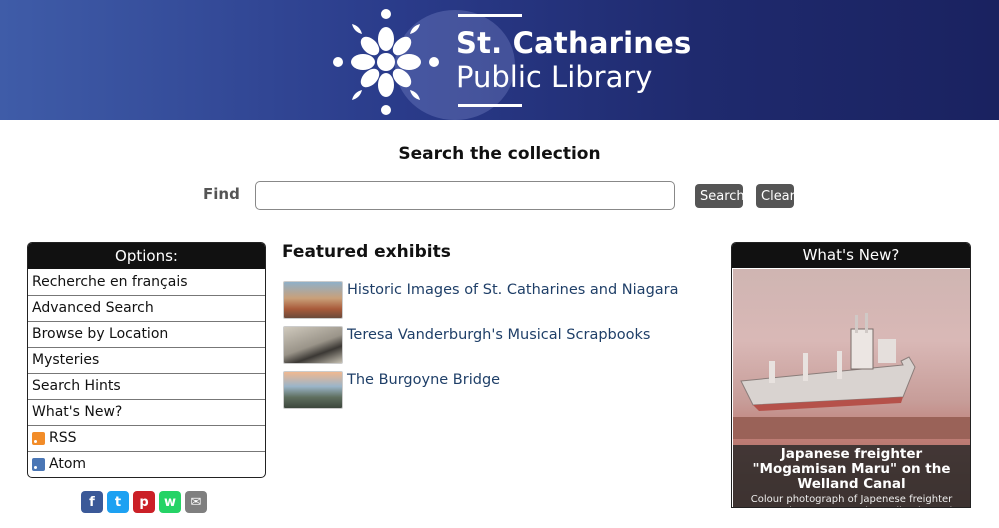 Image resolution: width=999 pixels, height=528 pixels. Describe the element at coordinates (146, 412) in the screenshot. I see `option-whats-new: What's New?` at that location.